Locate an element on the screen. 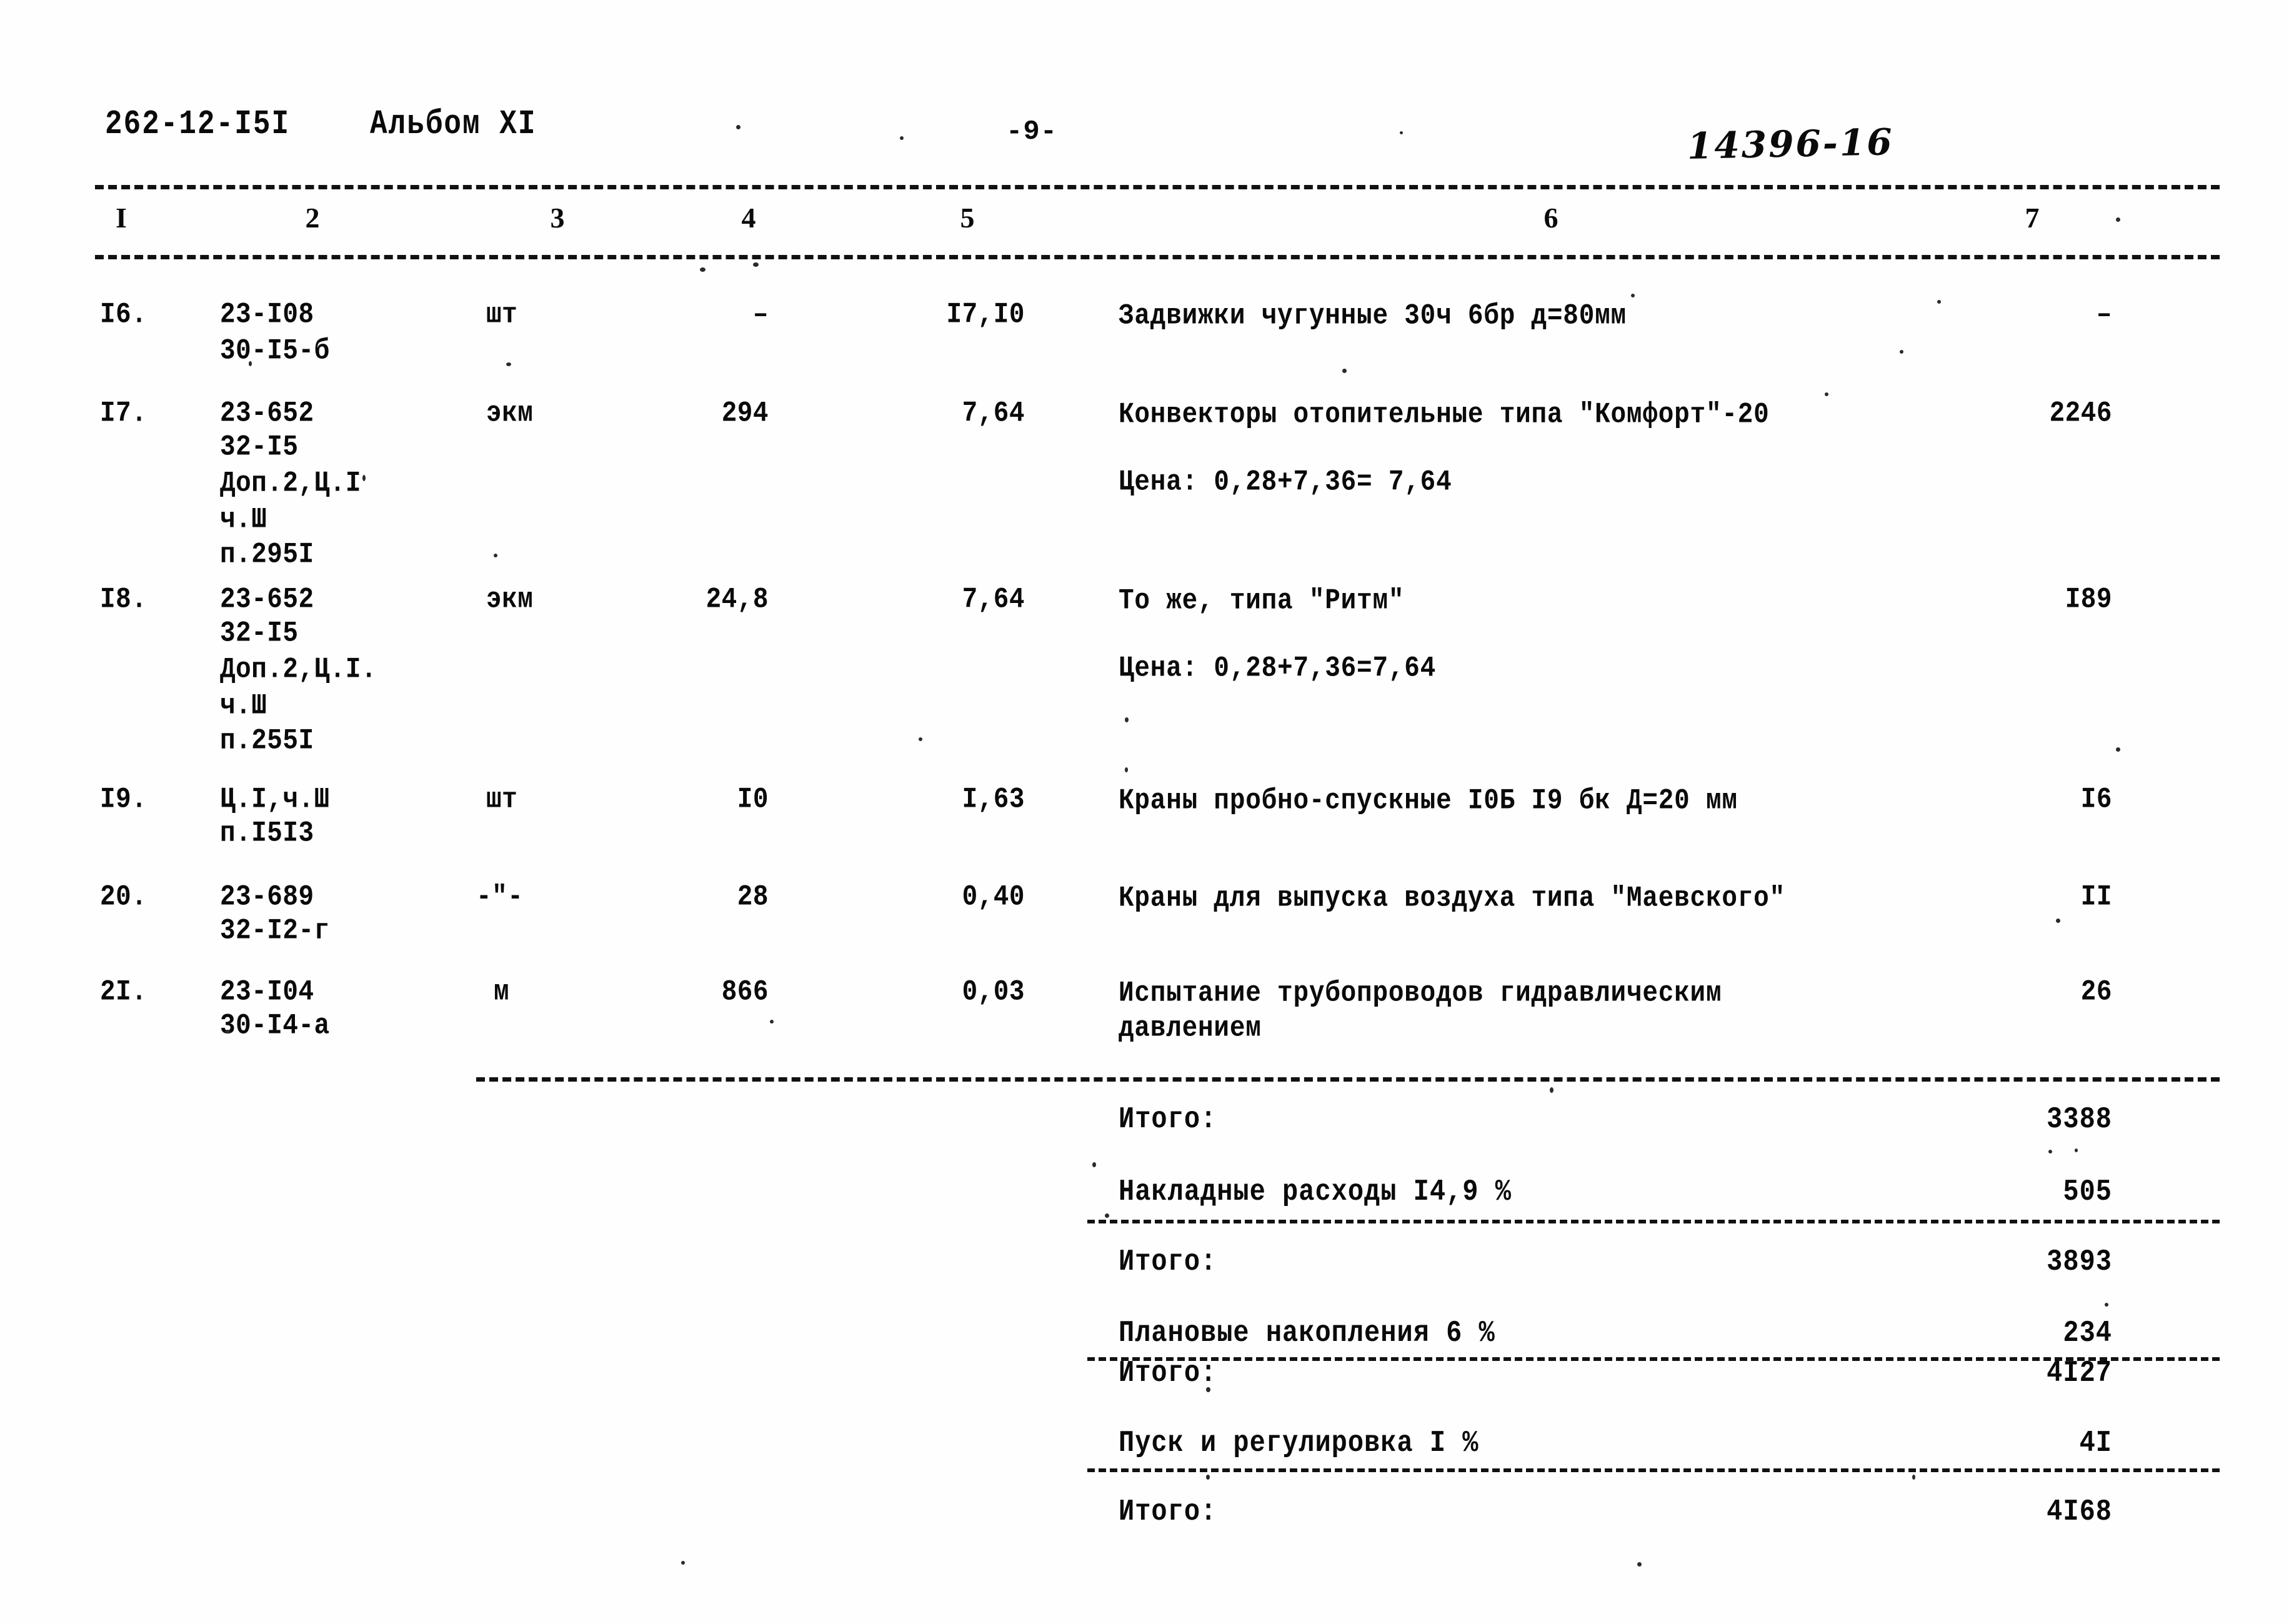  document-code: 262-12-I5I is located at coordinates (198, 124).